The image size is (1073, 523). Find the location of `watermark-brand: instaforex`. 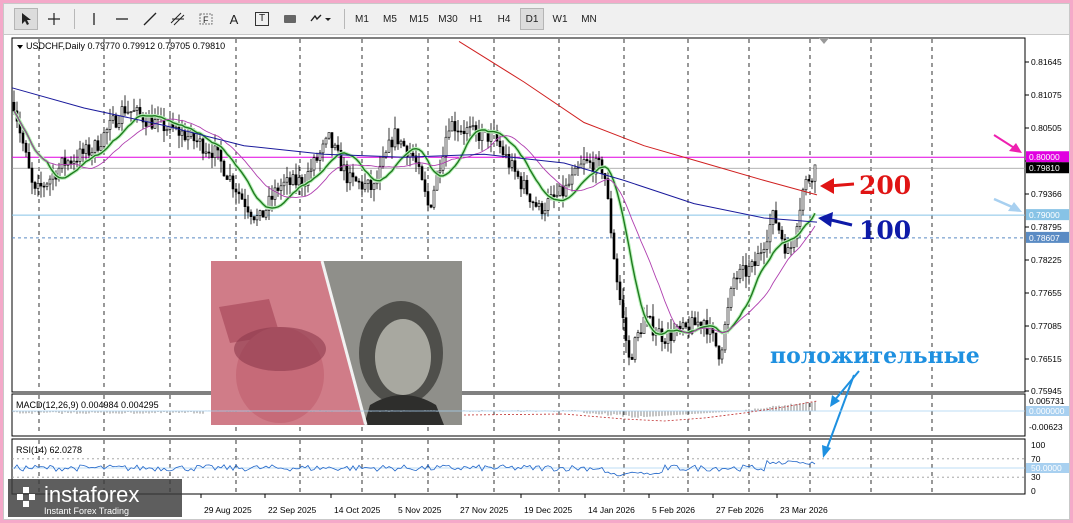

watermark-brand: instaforex is located at coordinates (91, 494).